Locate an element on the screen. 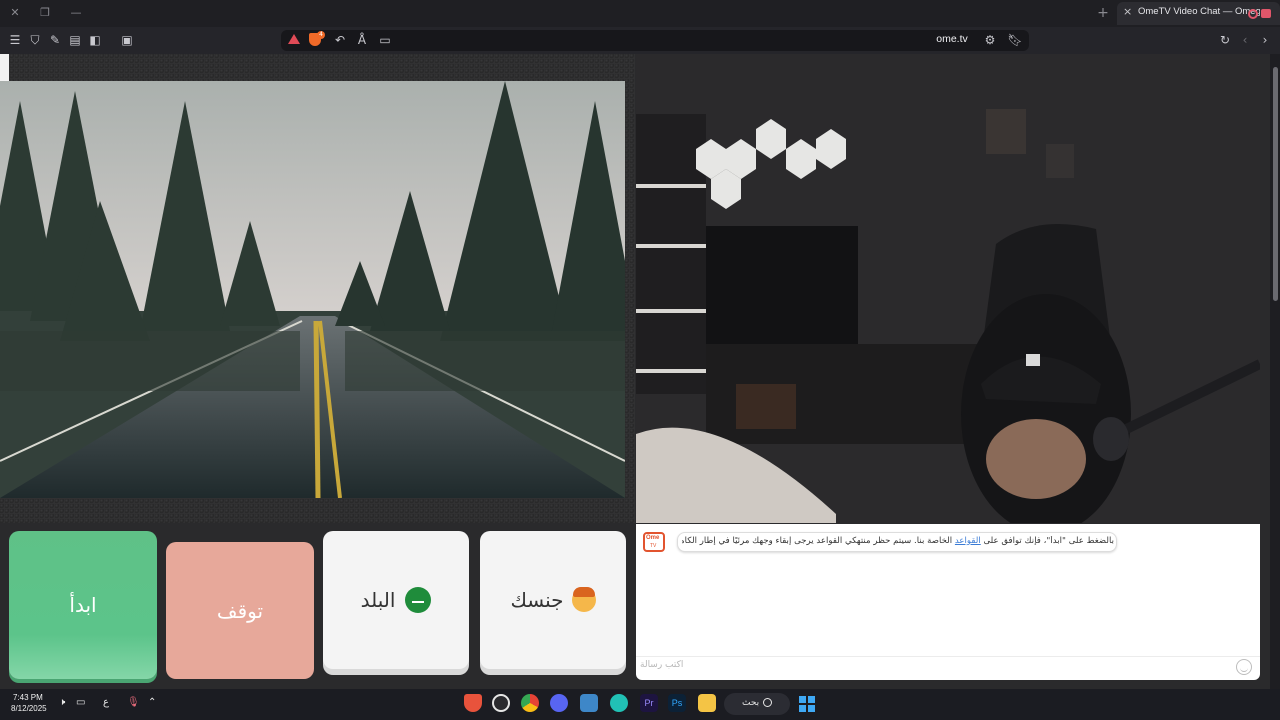 The width and height of the screenshot is (1280, 720). tab-title: OmeTV Video Chat — Omegle is located at coordinates (1199, 11).